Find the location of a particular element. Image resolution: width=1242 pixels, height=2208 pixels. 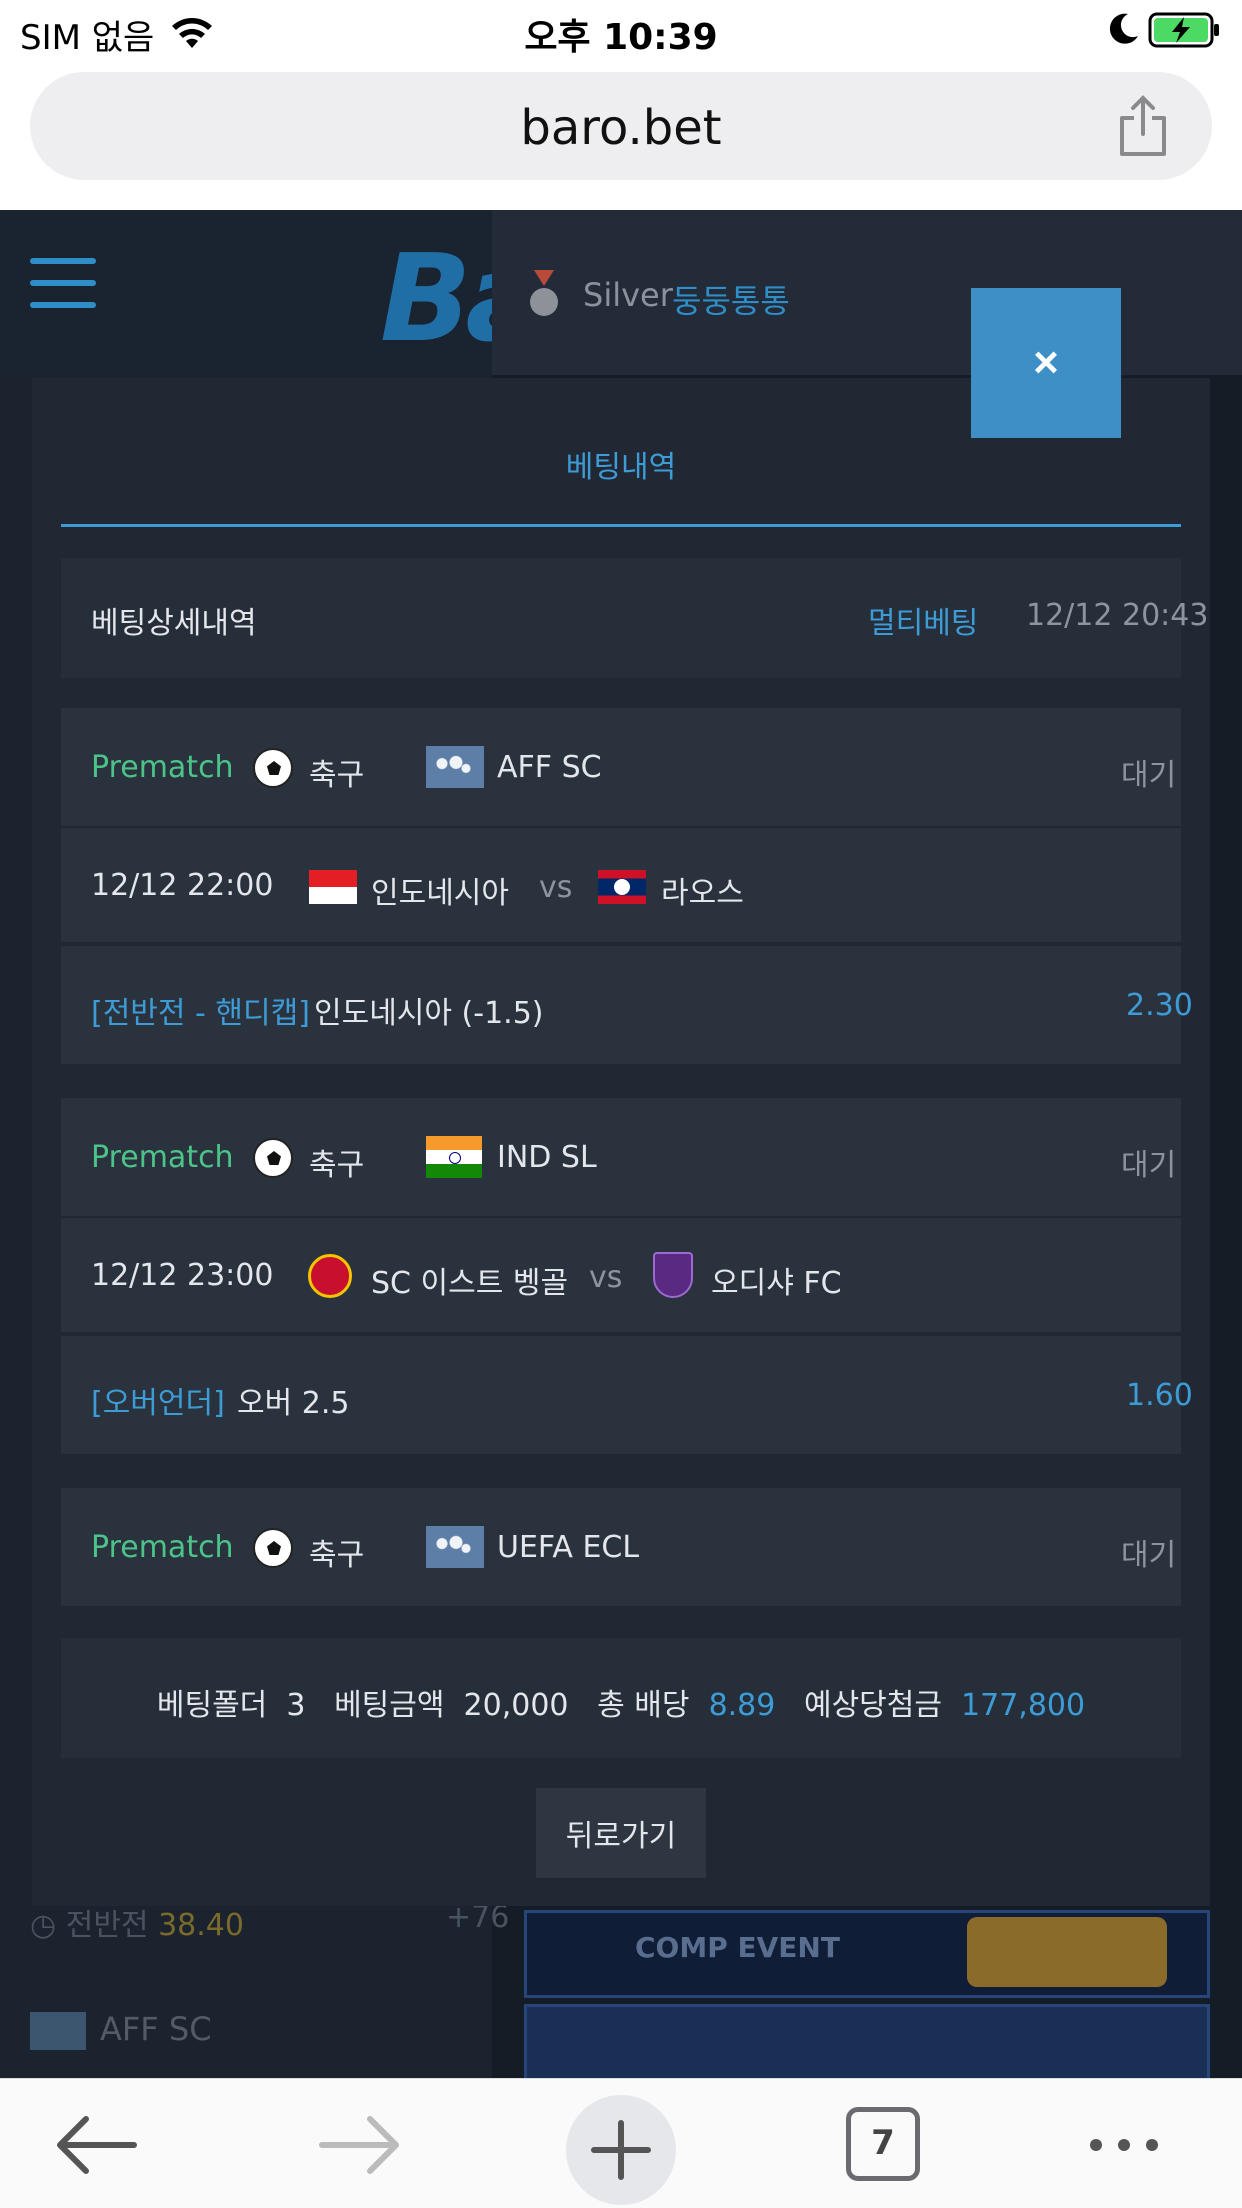

bet-3-league-row: Prematch 축구 UEFA ECL 대기 is located at coordinates (621, 1547).